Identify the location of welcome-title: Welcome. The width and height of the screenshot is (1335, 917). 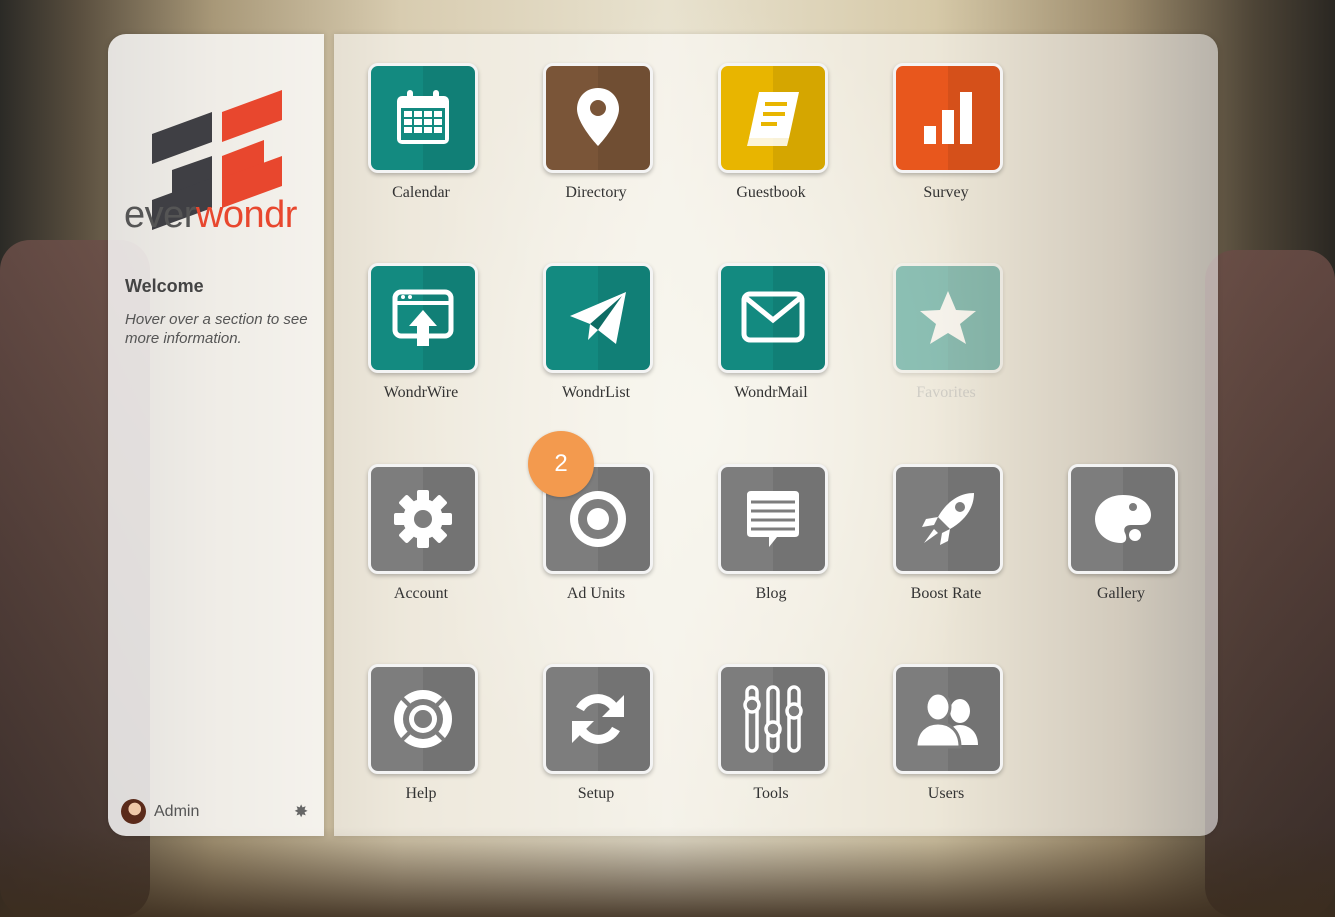
(164, 286).